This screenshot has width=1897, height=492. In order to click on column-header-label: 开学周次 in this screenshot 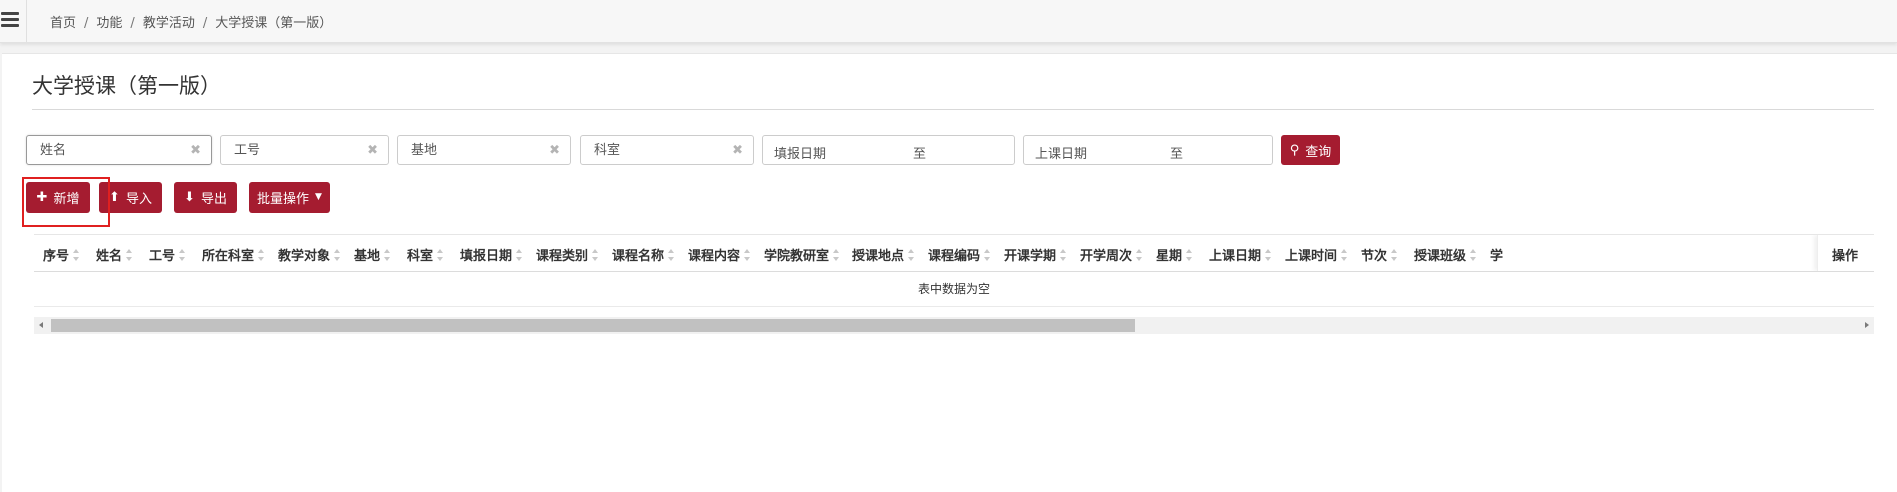, I will do `click(1106, 256)`.